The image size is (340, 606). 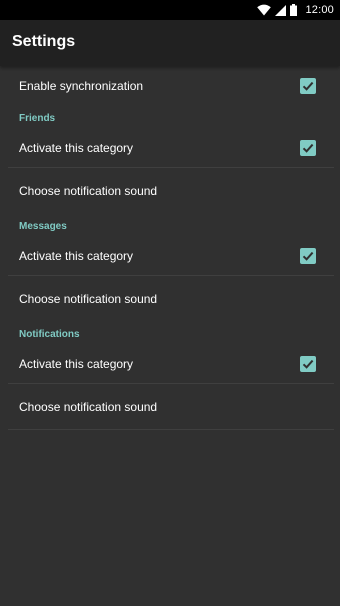 What do you see at coordinates (170, 407) in the screenshot?
I see `notifications-sound-row: Choose notification sound` at bounding box center [170, 407].